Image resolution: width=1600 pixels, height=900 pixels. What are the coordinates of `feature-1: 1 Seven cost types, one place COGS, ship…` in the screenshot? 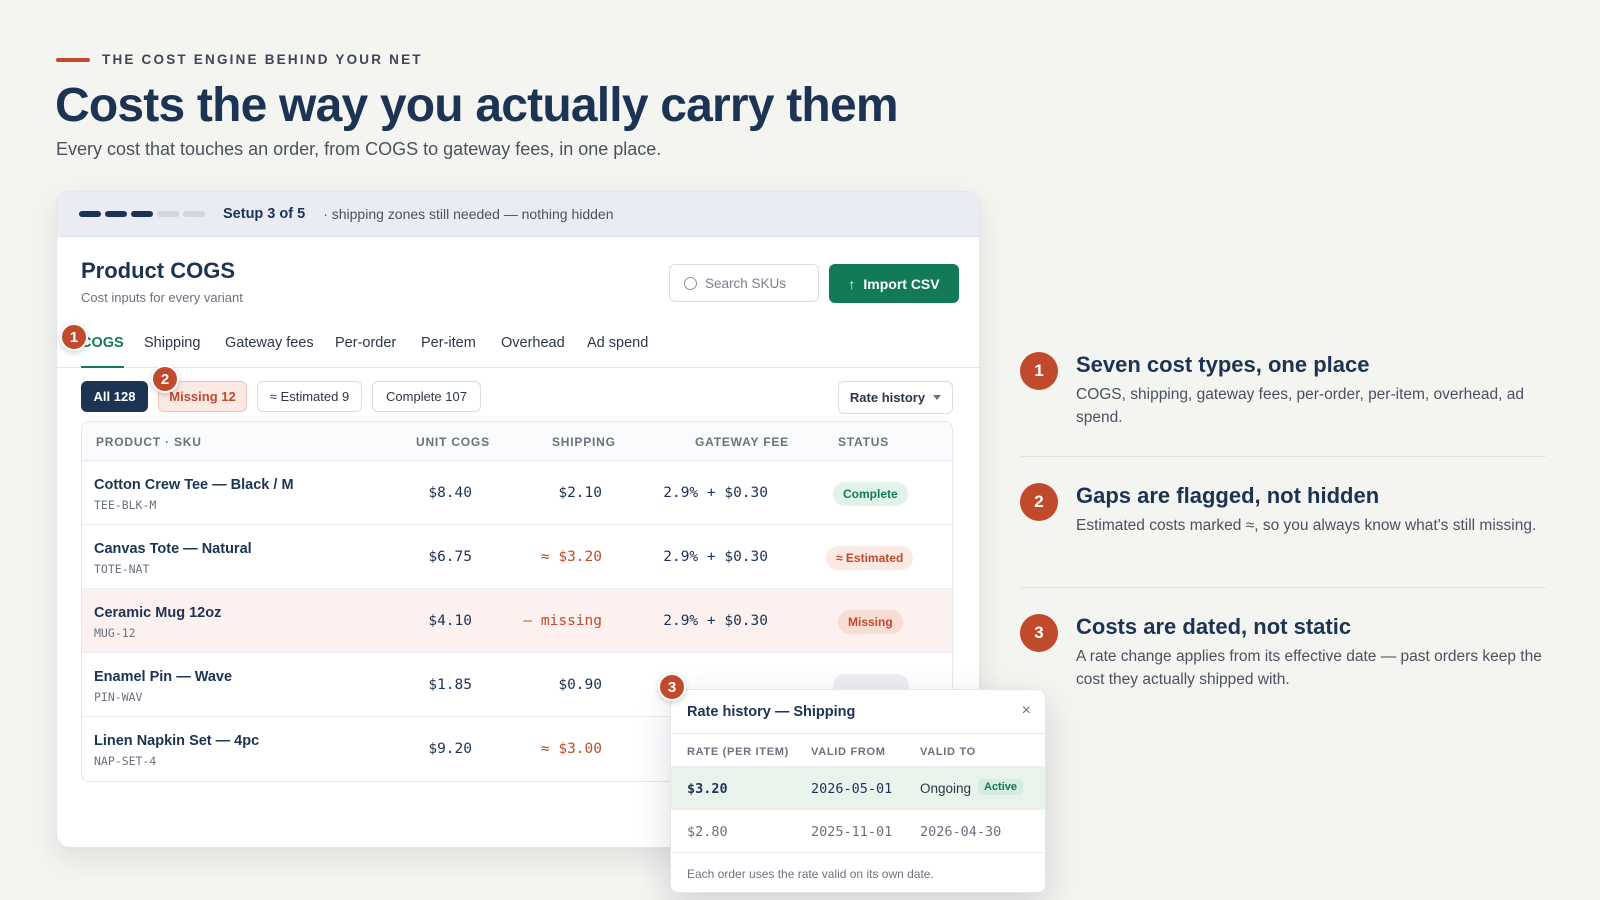 It's located at (1283, 392).